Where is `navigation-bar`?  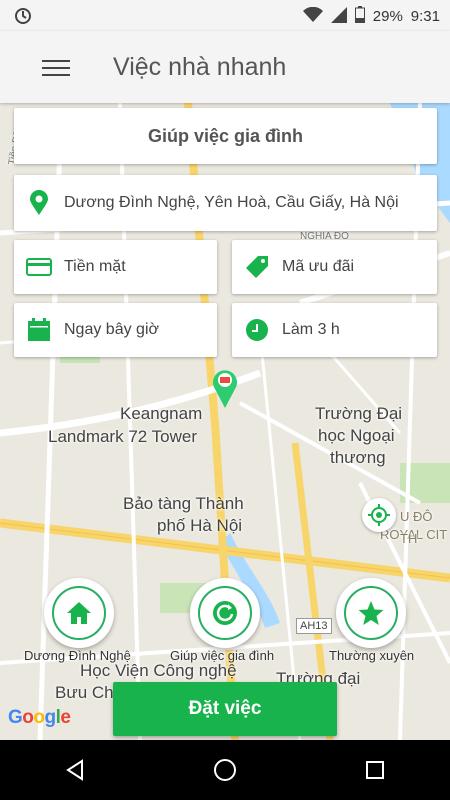
navigation-bar is located at coordinates (225, 770).